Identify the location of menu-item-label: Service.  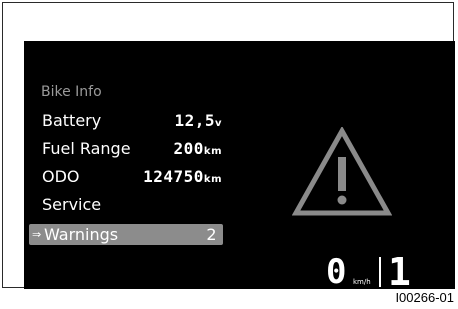
(72, 204).